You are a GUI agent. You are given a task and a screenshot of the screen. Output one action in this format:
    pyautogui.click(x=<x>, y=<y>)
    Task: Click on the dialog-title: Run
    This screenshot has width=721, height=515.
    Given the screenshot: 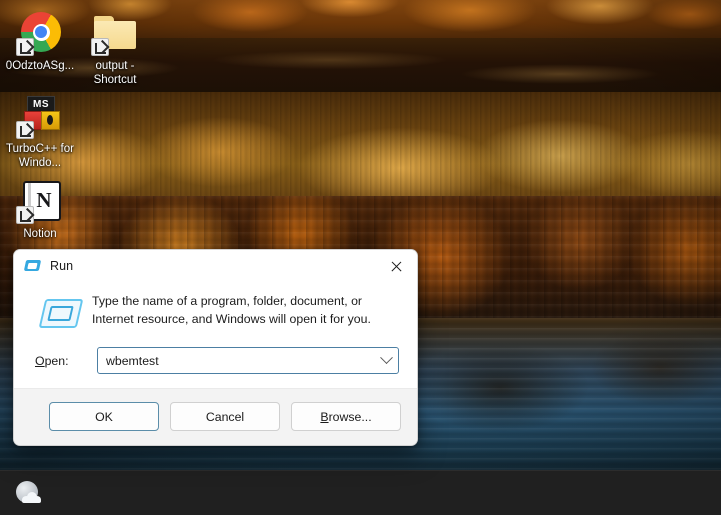 What is the action you would take?
    pyautogui.click(x=62, y=266)
    